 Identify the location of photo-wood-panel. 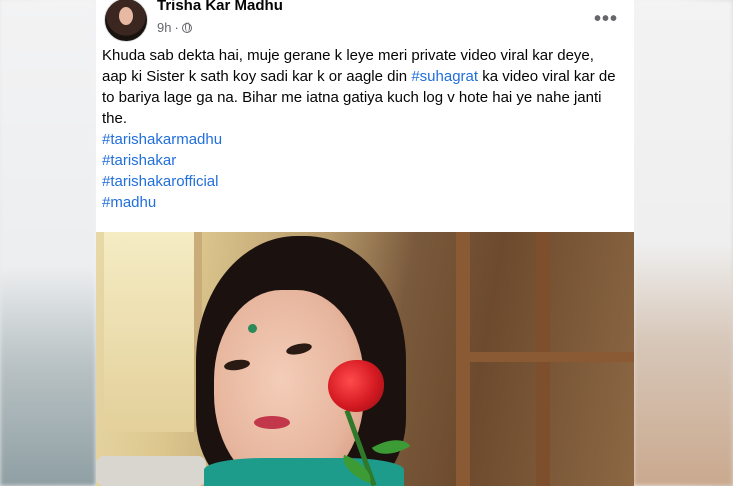
(545, 357).